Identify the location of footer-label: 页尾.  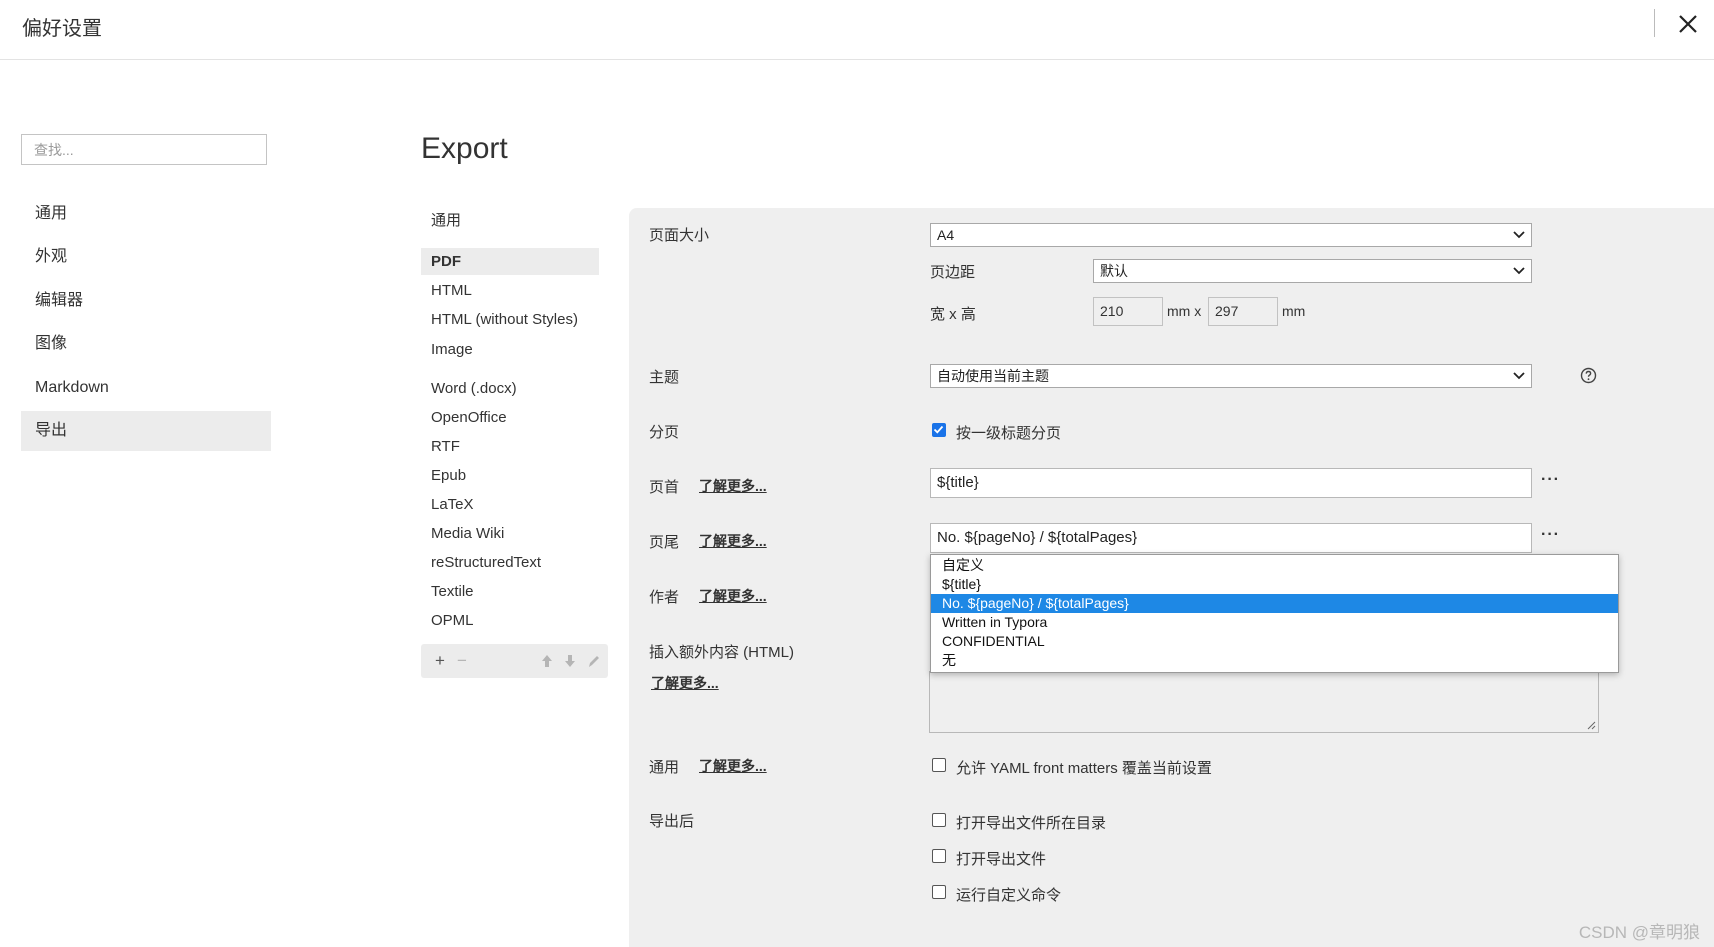
(664, 542).